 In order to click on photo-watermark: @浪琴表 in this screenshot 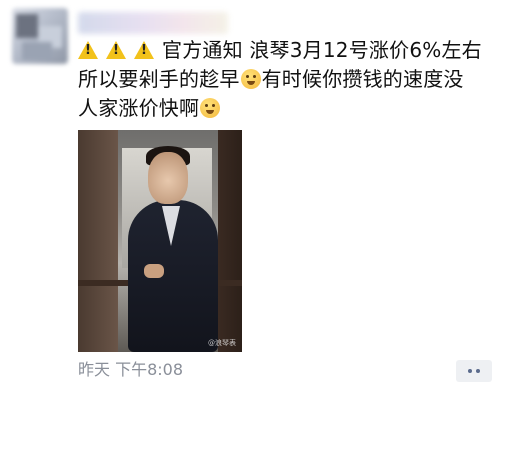, I will do `click(222, 343)`.